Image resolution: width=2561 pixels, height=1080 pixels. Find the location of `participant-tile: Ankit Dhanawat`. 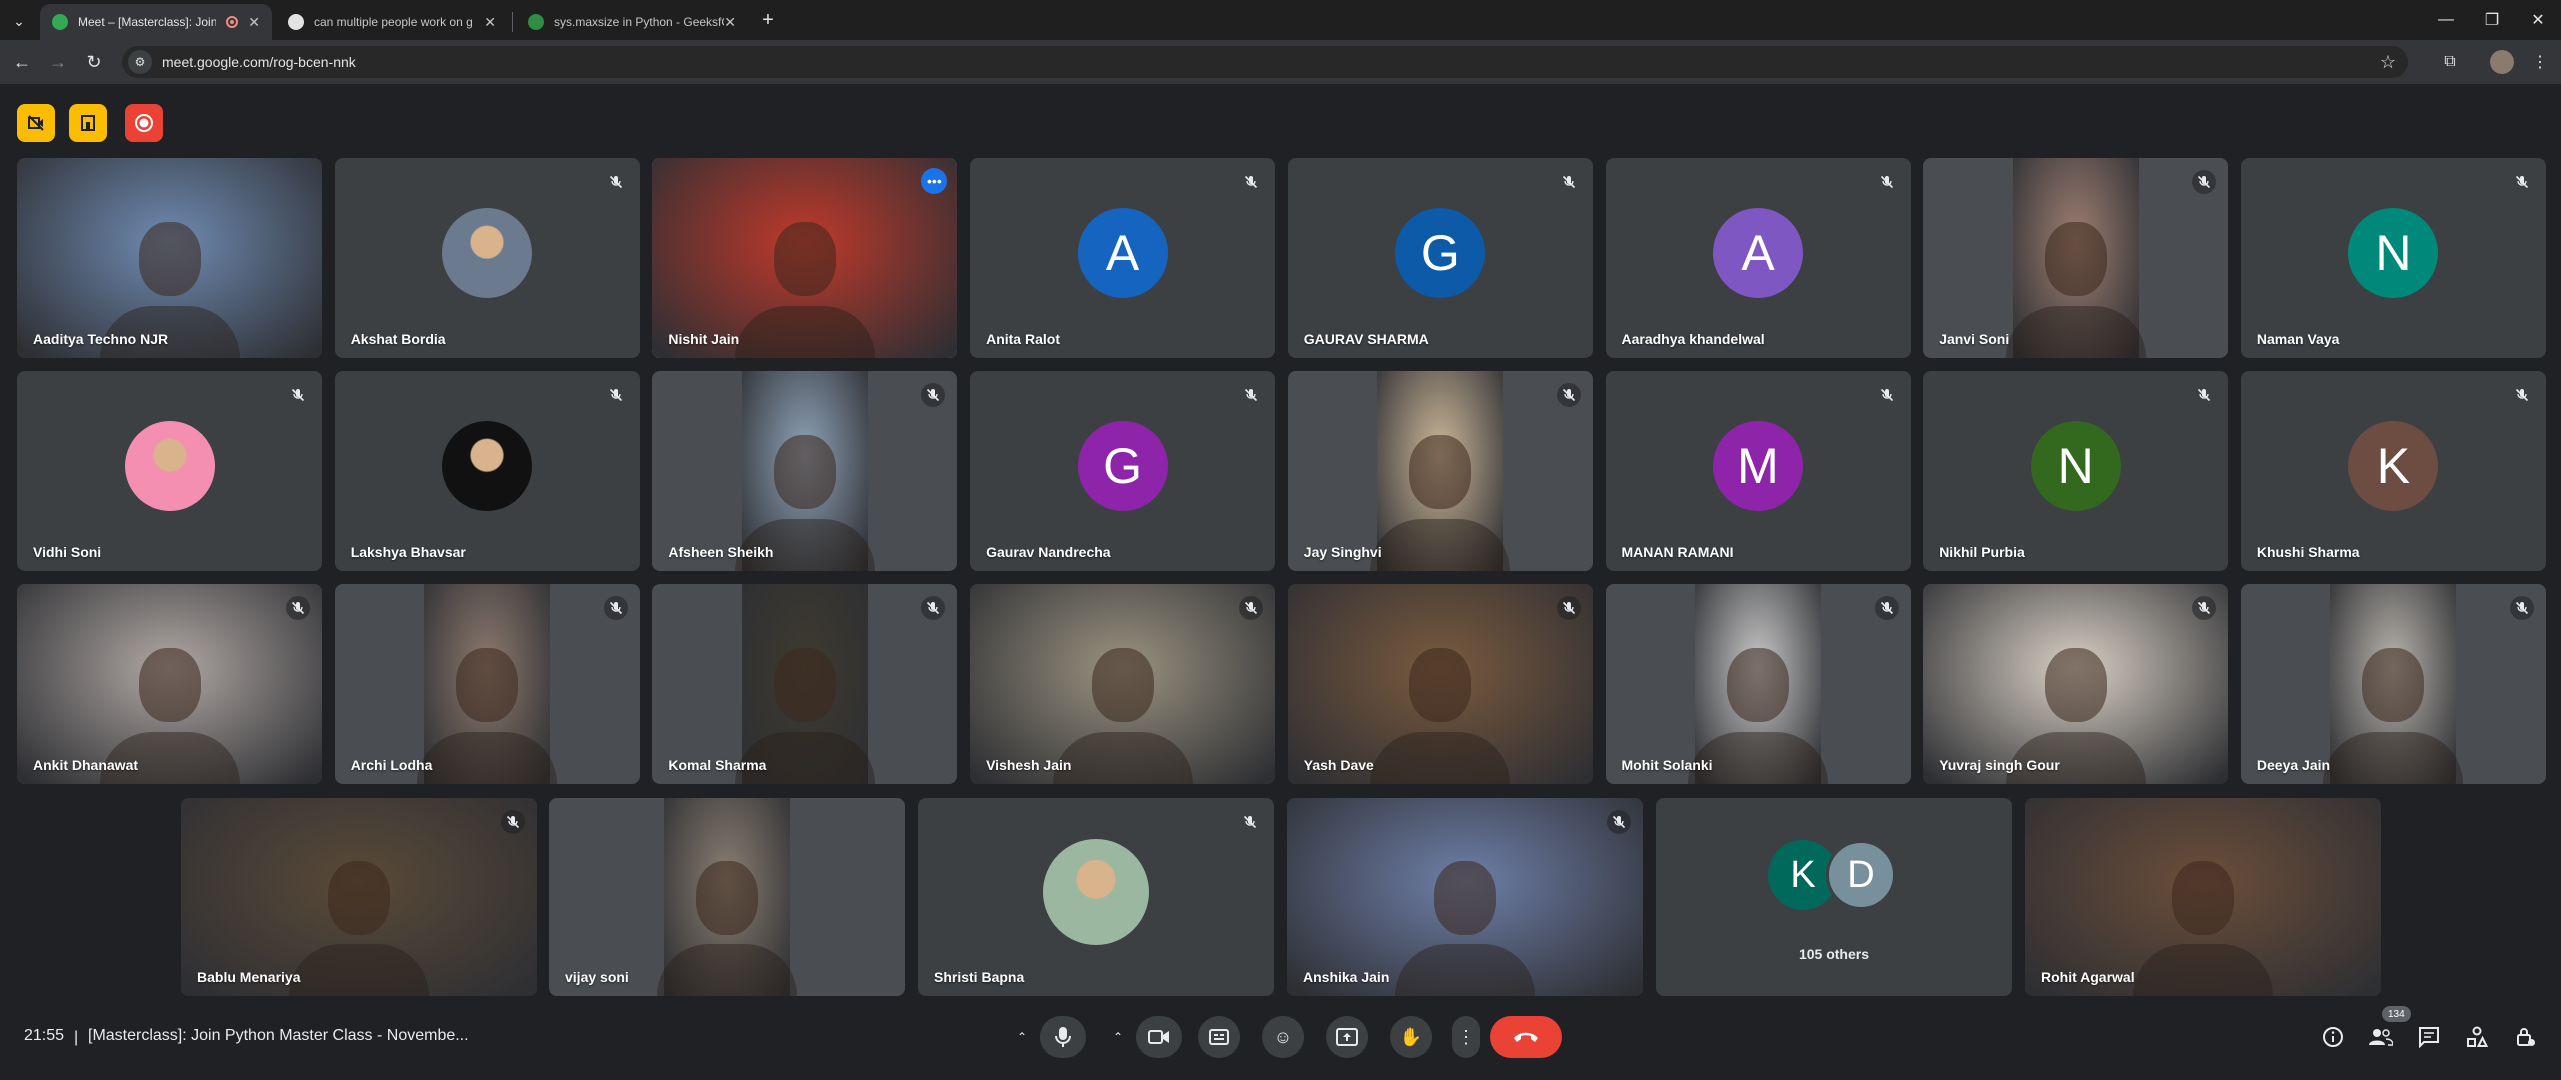

participant-tile: Ankit Dhanawat is located at coordinates (169, 684).